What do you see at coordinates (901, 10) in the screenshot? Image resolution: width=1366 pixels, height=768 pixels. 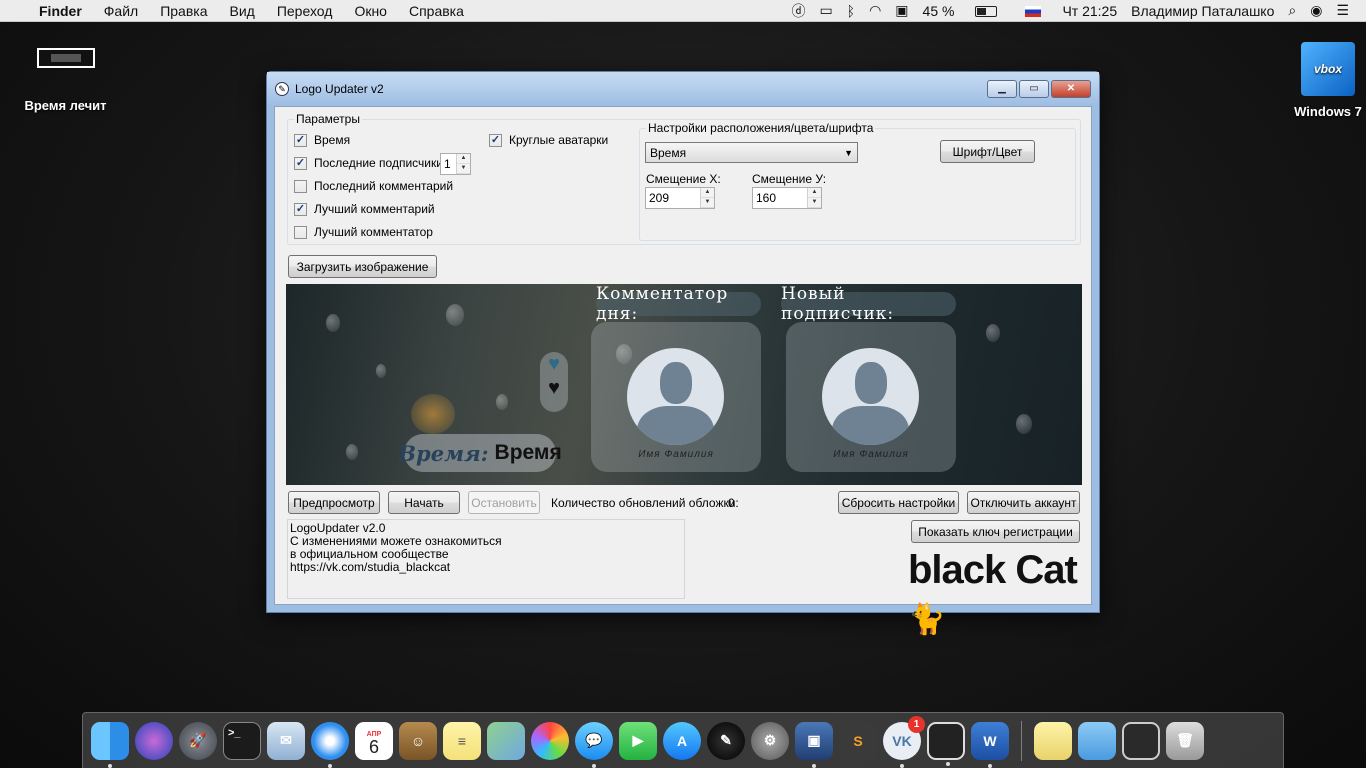 I see `display-icon: ▣` at bounding box center [901, 10].